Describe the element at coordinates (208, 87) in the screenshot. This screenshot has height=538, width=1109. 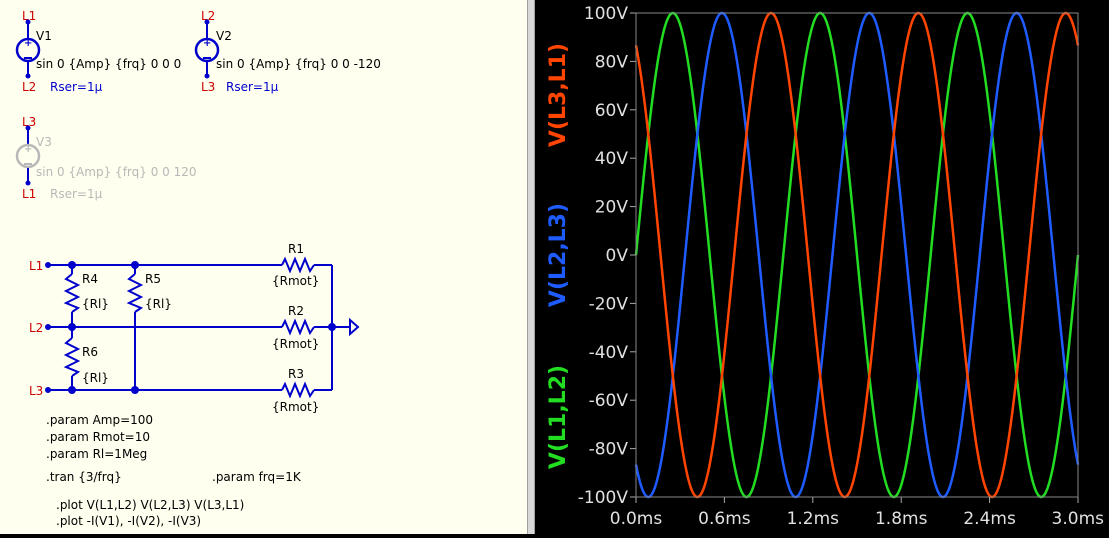
I see `v2-bottom-node-label: L3` at that location.